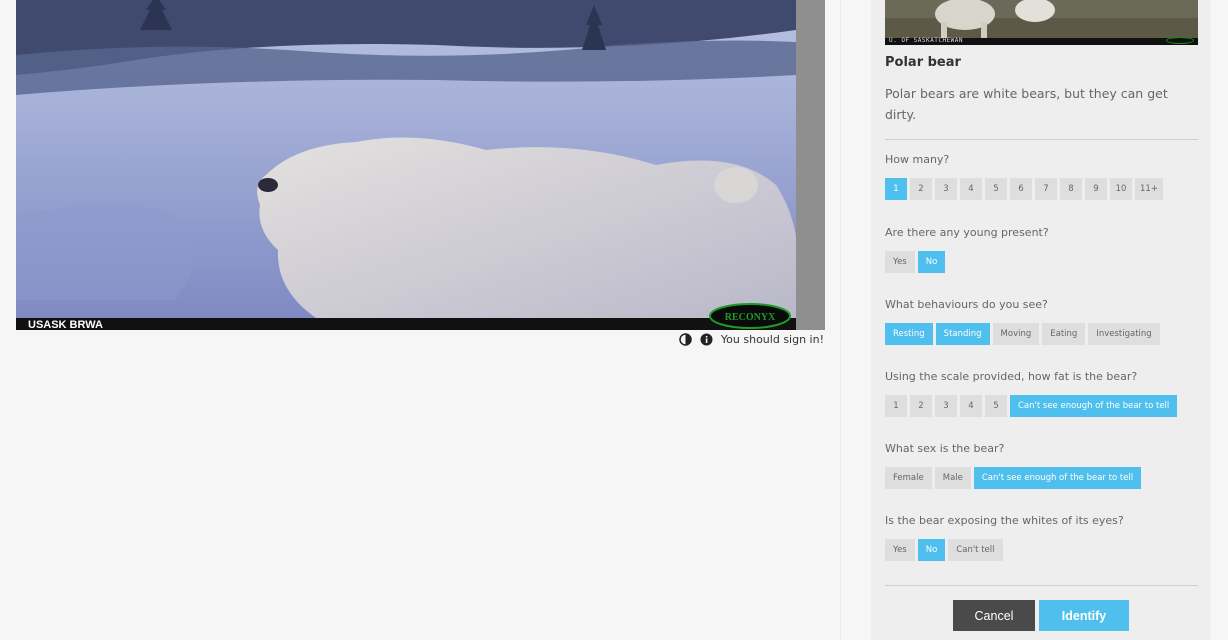 Image resolution: width=1228 pixels, height=640 pixels. What do you see at coordinates (923, 62) in the screenshot?
I see `species-name: Polar bear` at bounding box center [923, 62].